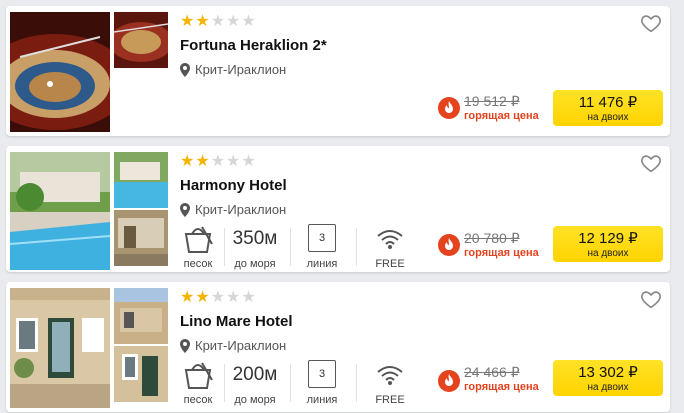 Image resolution: width=684 pixels, height=413 pixels. I want to click on price-value: 12 129 ₽, so click(608, 238).